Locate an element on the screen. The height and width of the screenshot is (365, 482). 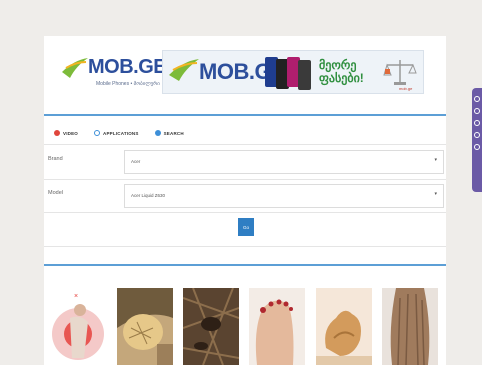
thumbnail-foot is located at coordinates (277, 326).